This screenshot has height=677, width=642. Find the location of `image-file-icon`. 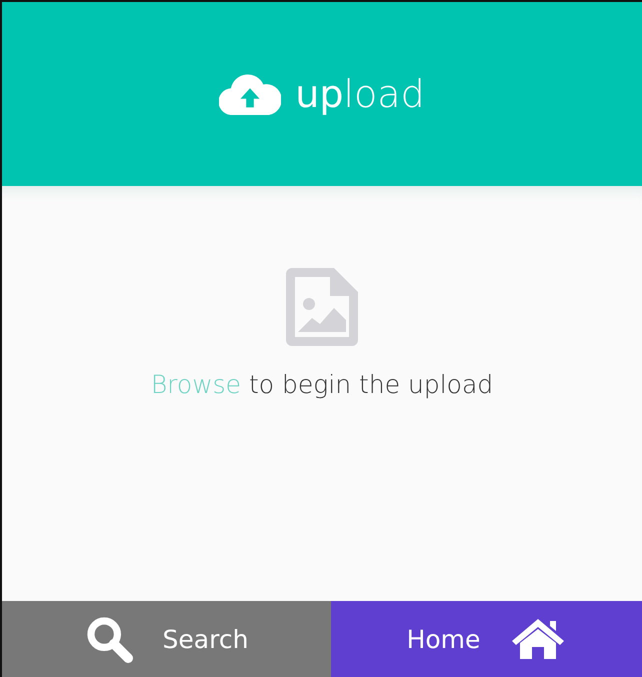

image-file-icon is located at coordinates (322, 307).